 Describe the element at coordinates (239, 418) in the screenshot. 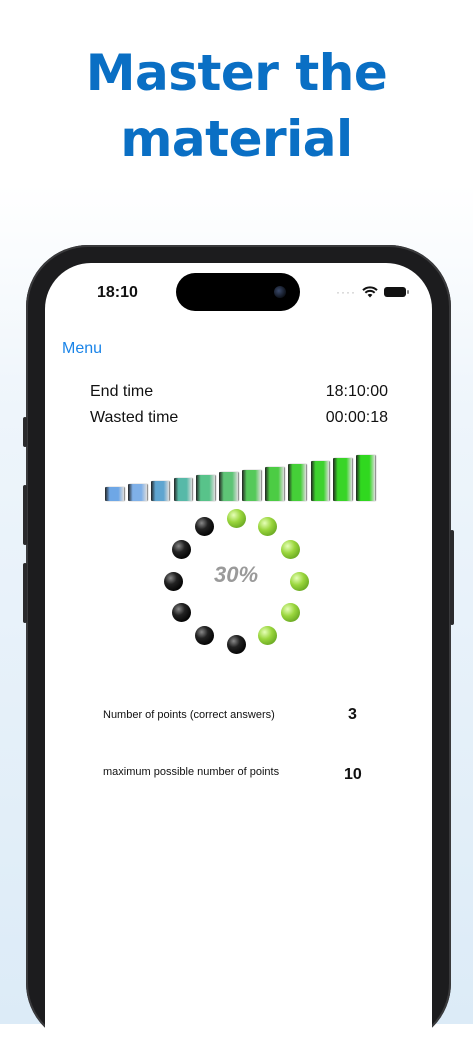

I see `wasted-time-row: Wasted time 00:00:18` at that location.